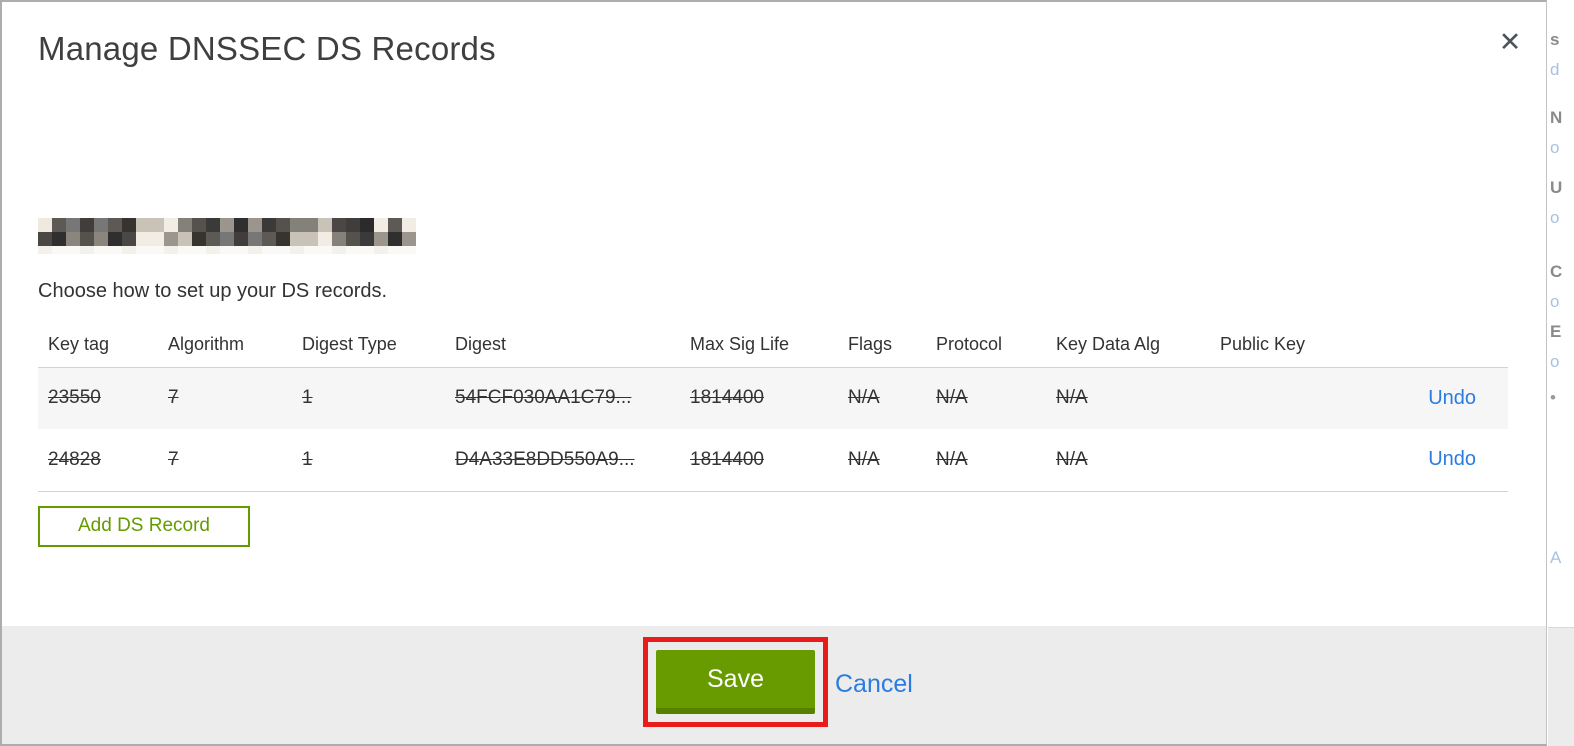 The height and width of the screenshot is (746, 1574). Describe the element at coordinates (213, 291) in the screenshot. I see `instruction-text: Choose how to set up your DS records.` at that location.